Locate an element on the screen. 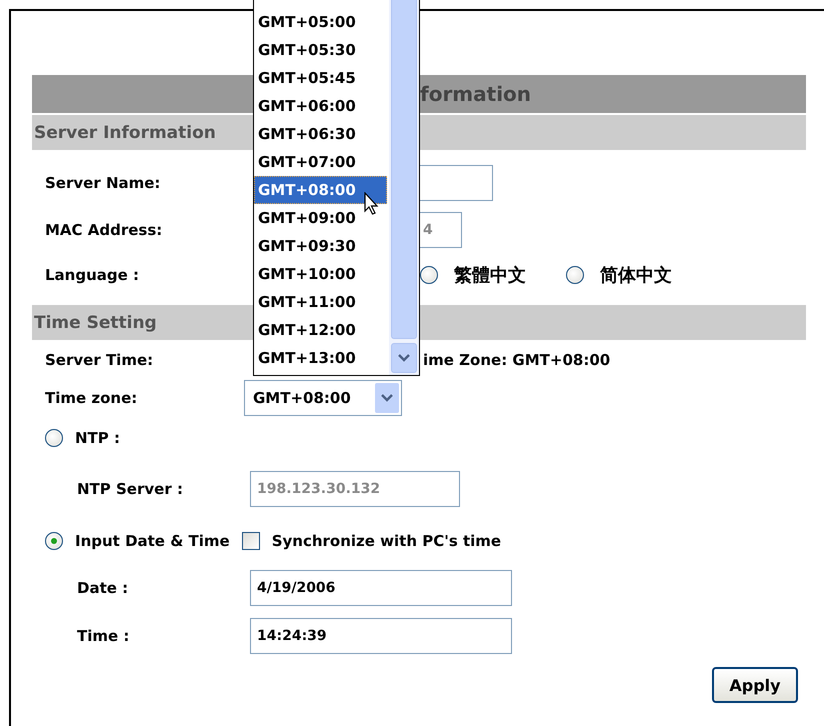 The image size is (824, 726). field-label: MAC Address: is located at coordinates (104, 230).